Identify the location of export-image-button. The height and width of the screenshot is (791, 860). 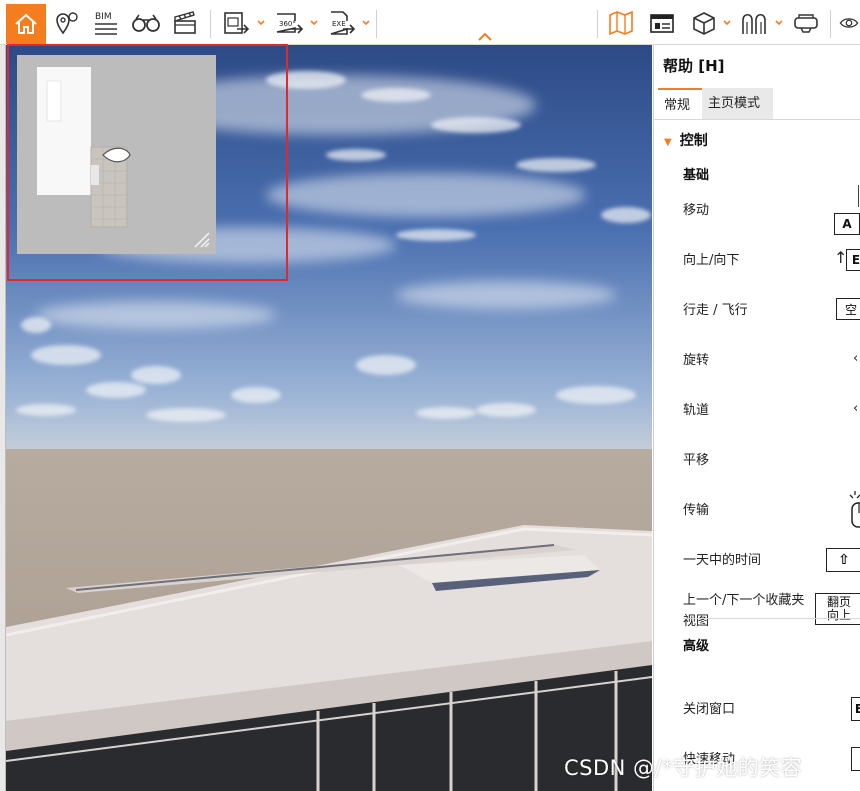
(236, 23).